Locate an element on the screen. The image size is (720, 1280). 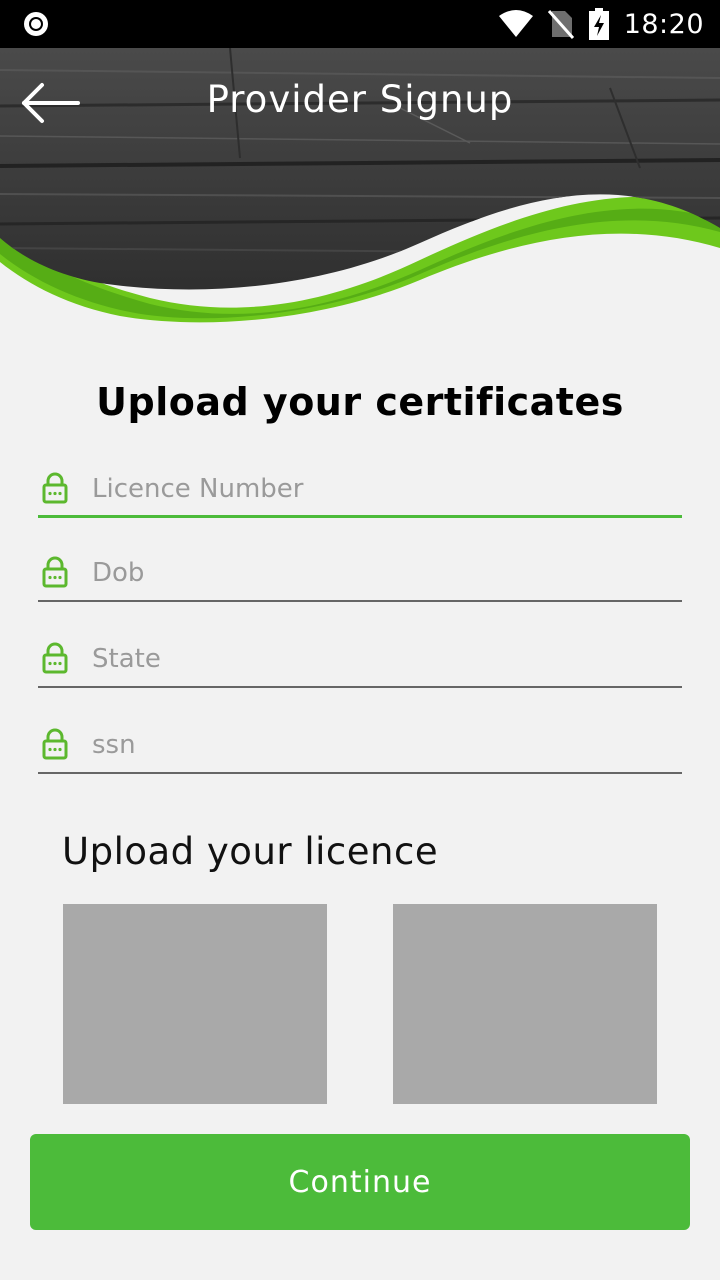
licence-upload-back is located at coordinates (525, 1004).